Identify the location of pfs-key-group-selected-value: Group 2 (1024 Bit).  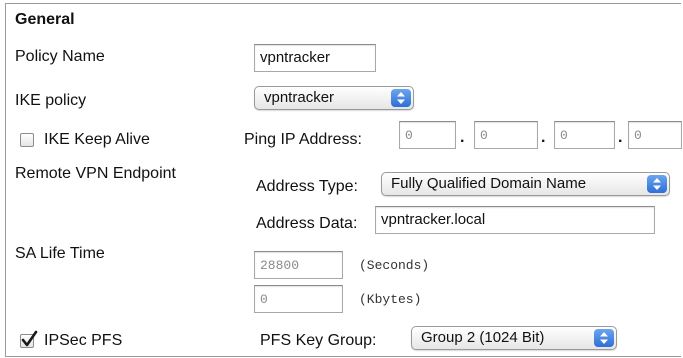
(483, 337).